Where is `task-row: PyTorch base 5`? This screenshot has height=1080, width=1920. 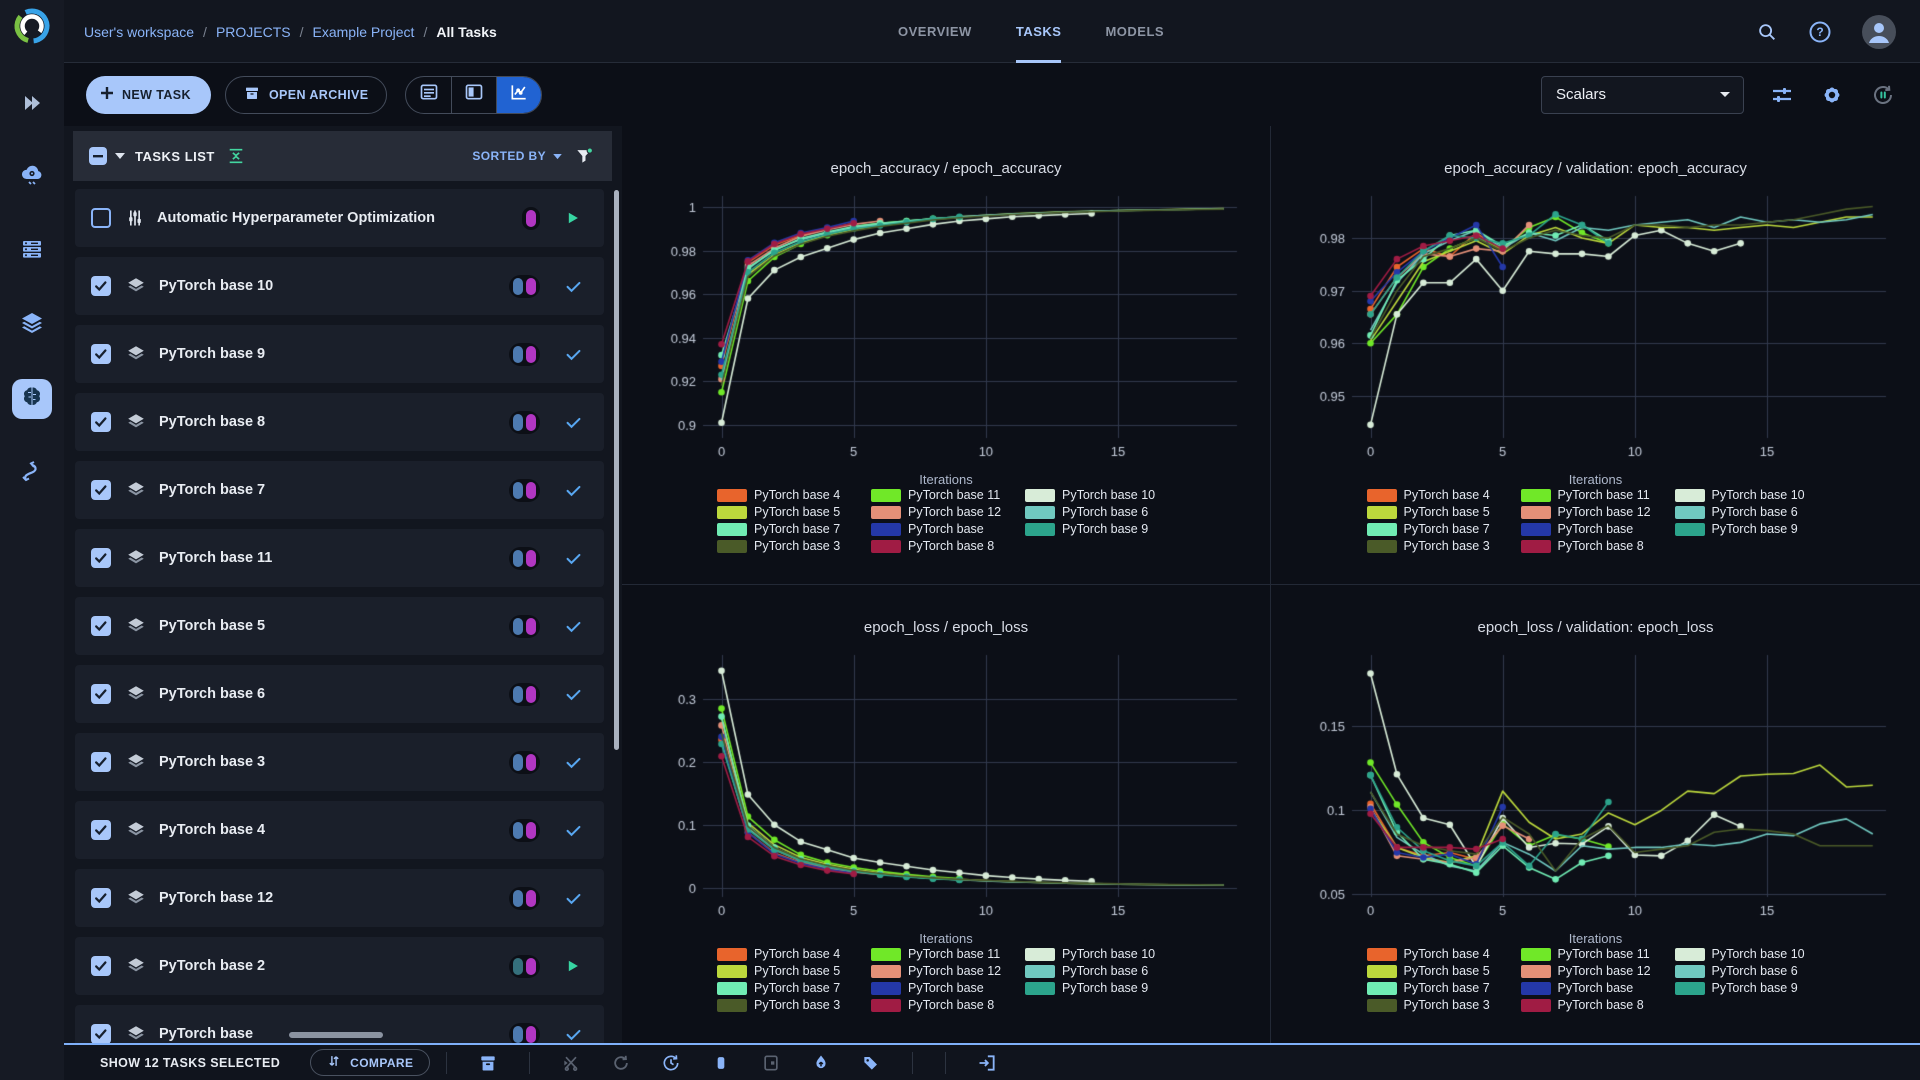 task-row: PyTorch base 5 is located at coordinates (339, 626).